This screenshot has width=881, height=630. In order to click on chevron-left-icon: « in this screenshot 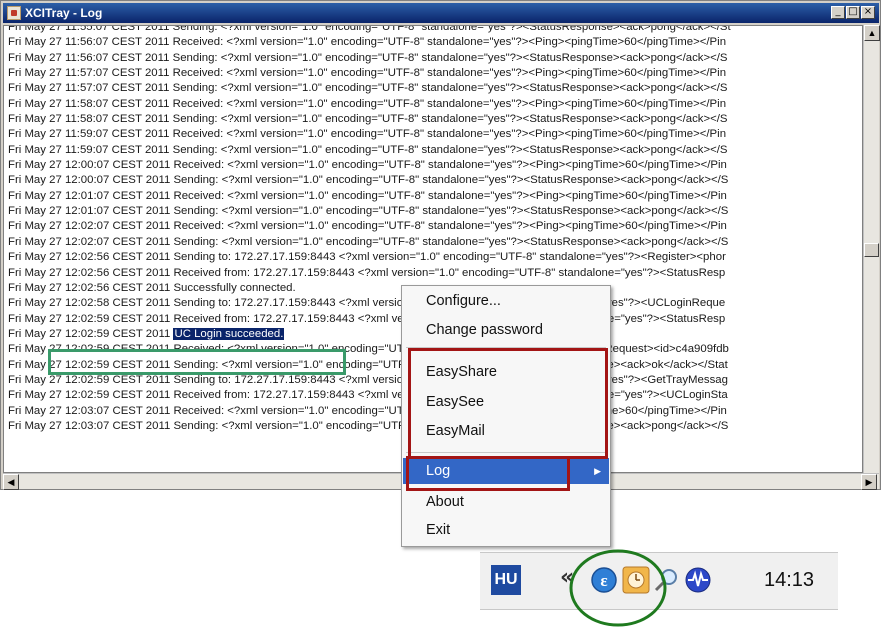, I will do `click(567, 577)`.